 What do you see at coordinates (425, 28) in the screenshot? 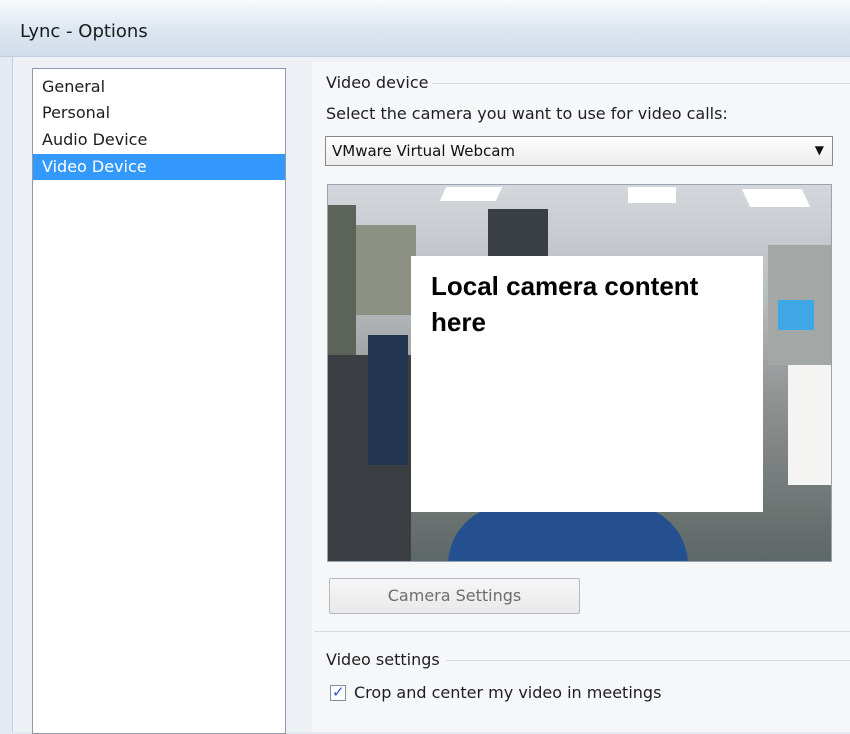
I see `title-bar: Lync - Options` at bounding box center [425, 28].